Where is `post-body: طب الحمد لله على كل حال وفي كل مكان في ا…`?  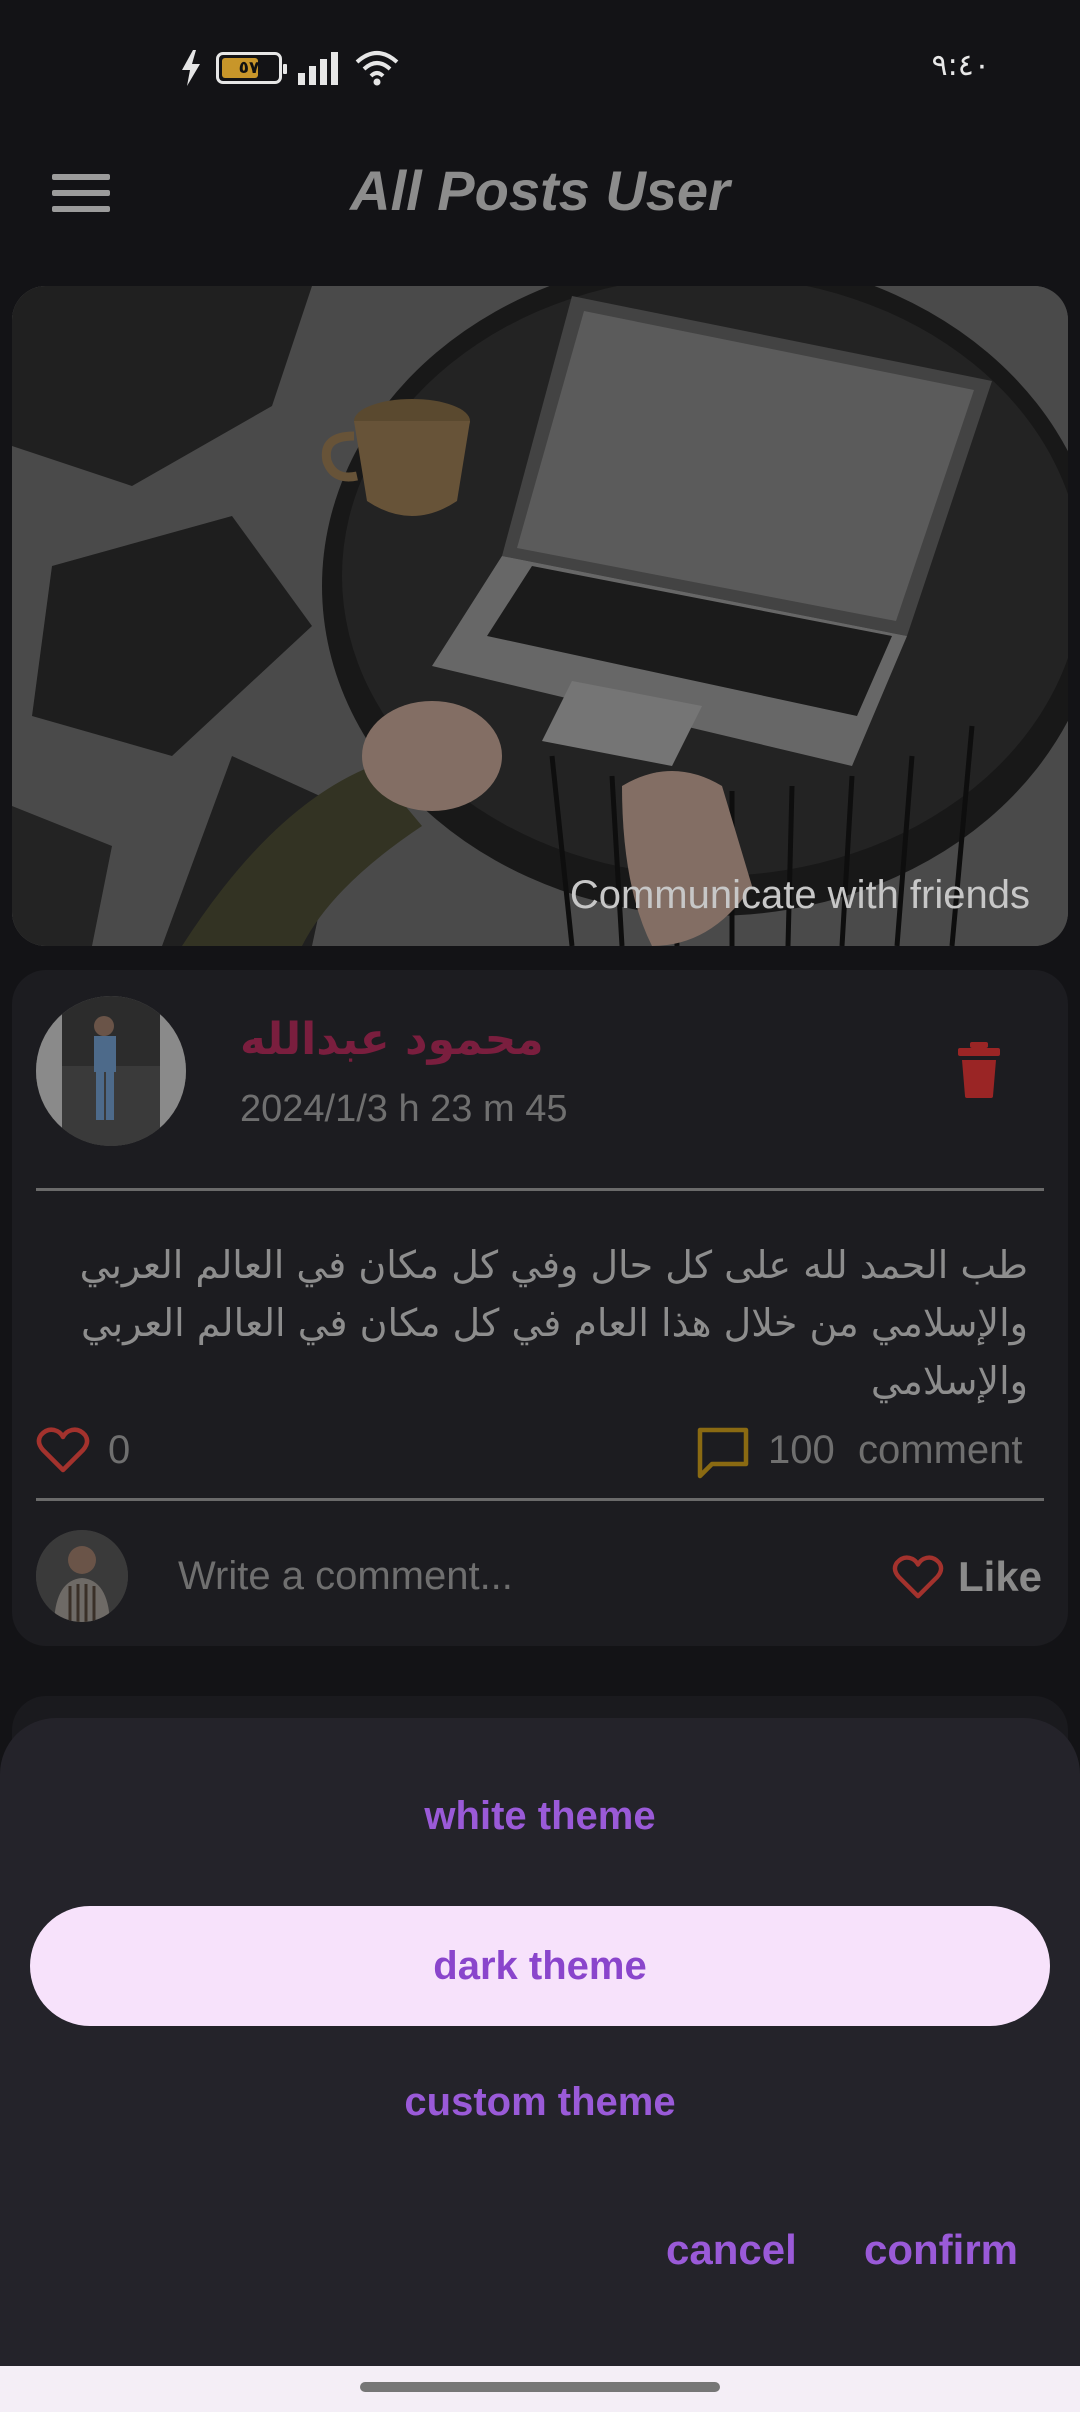 post-body: طب الحمد لله على كل حال وفي كل مكان في ا… is located at coordinates (553, 1323).